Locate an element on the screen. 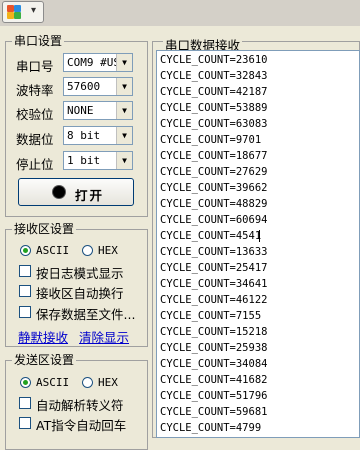  receive-line: CYCLE_COUNT=18677 is located at coordinates (214, 156).